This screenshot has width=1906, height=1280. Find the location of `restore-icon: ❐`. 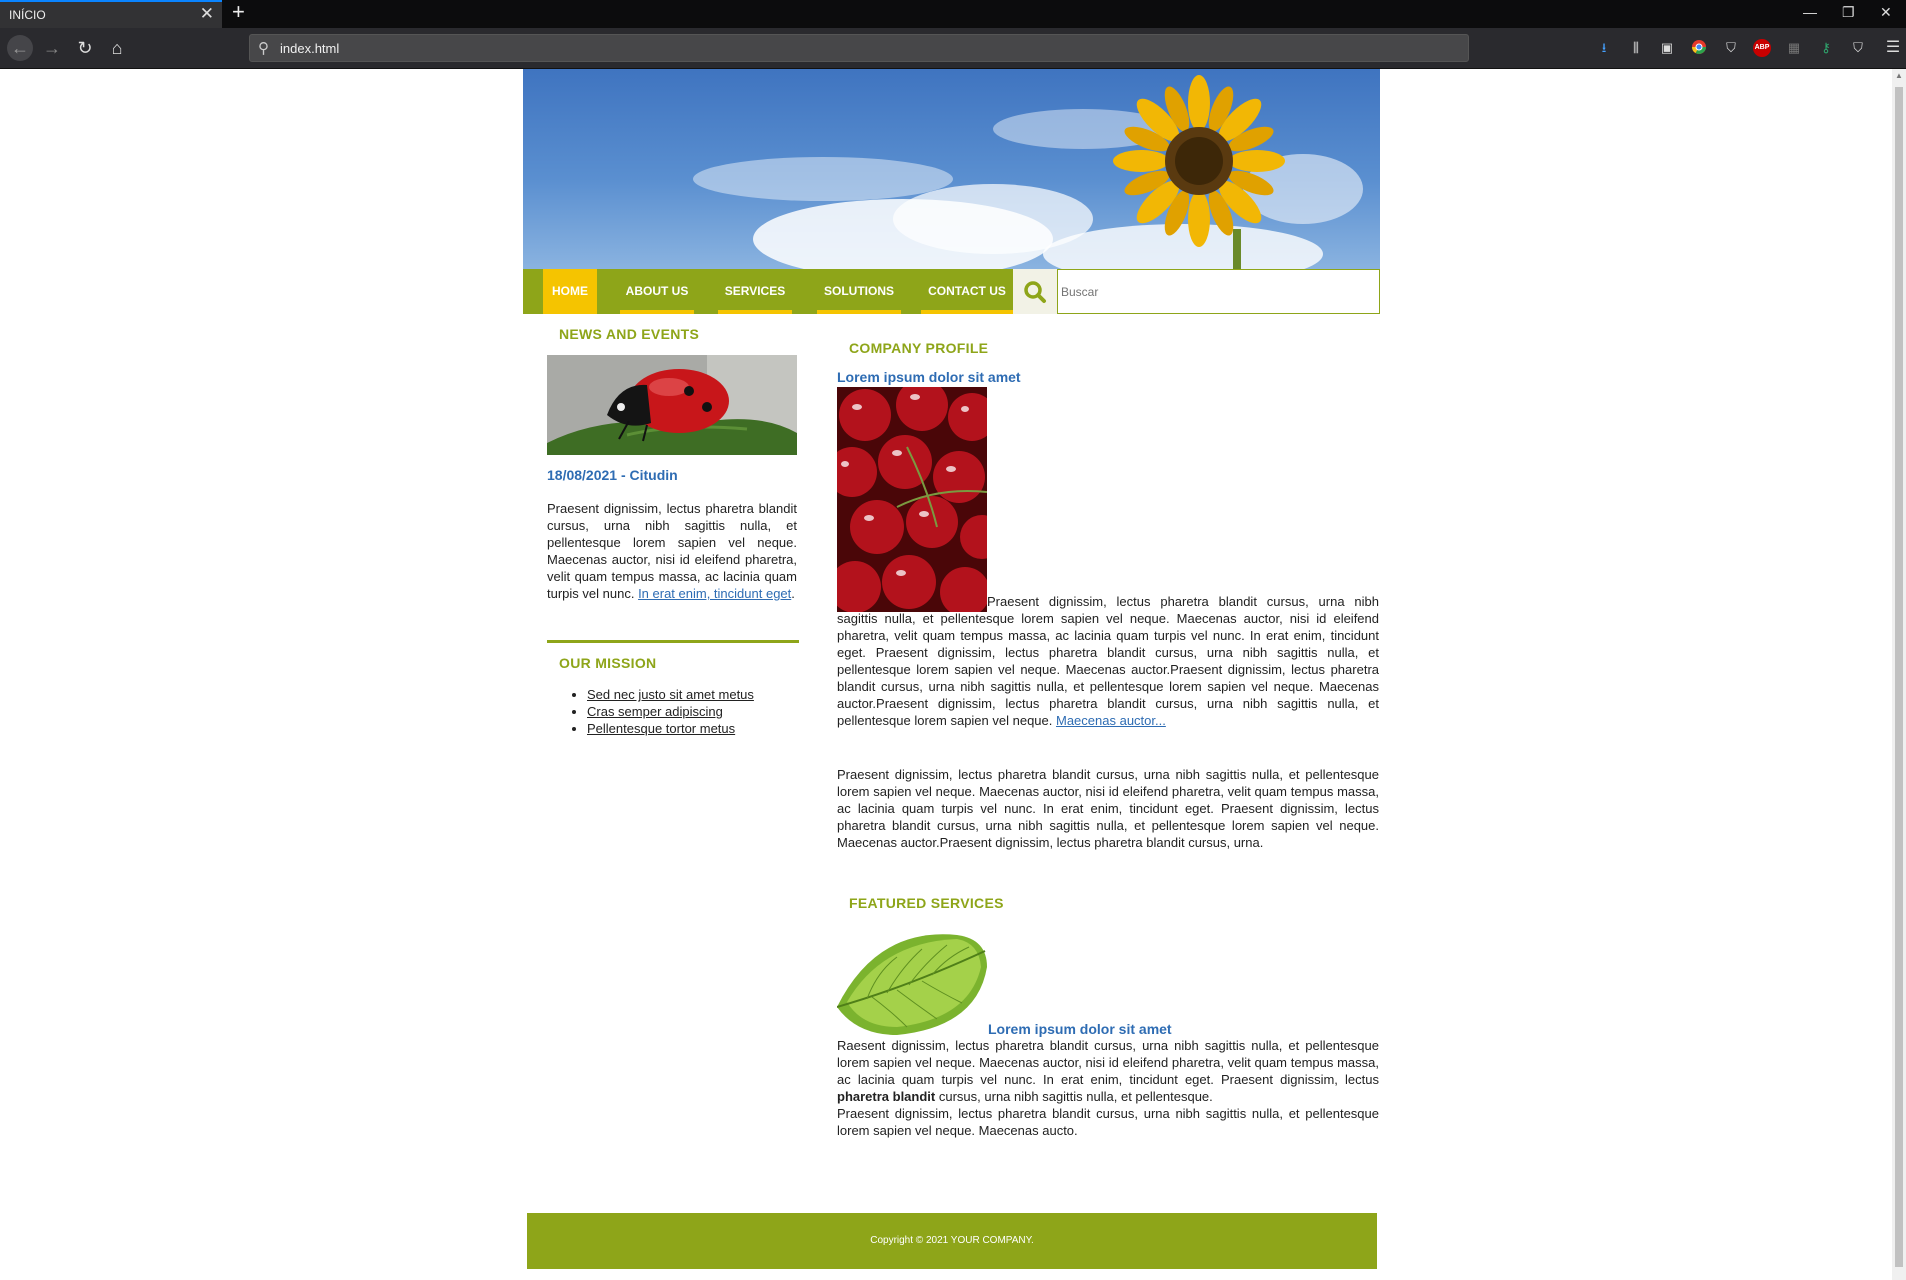

restore-icon: ❐ is located at coordinates (1848, 12).